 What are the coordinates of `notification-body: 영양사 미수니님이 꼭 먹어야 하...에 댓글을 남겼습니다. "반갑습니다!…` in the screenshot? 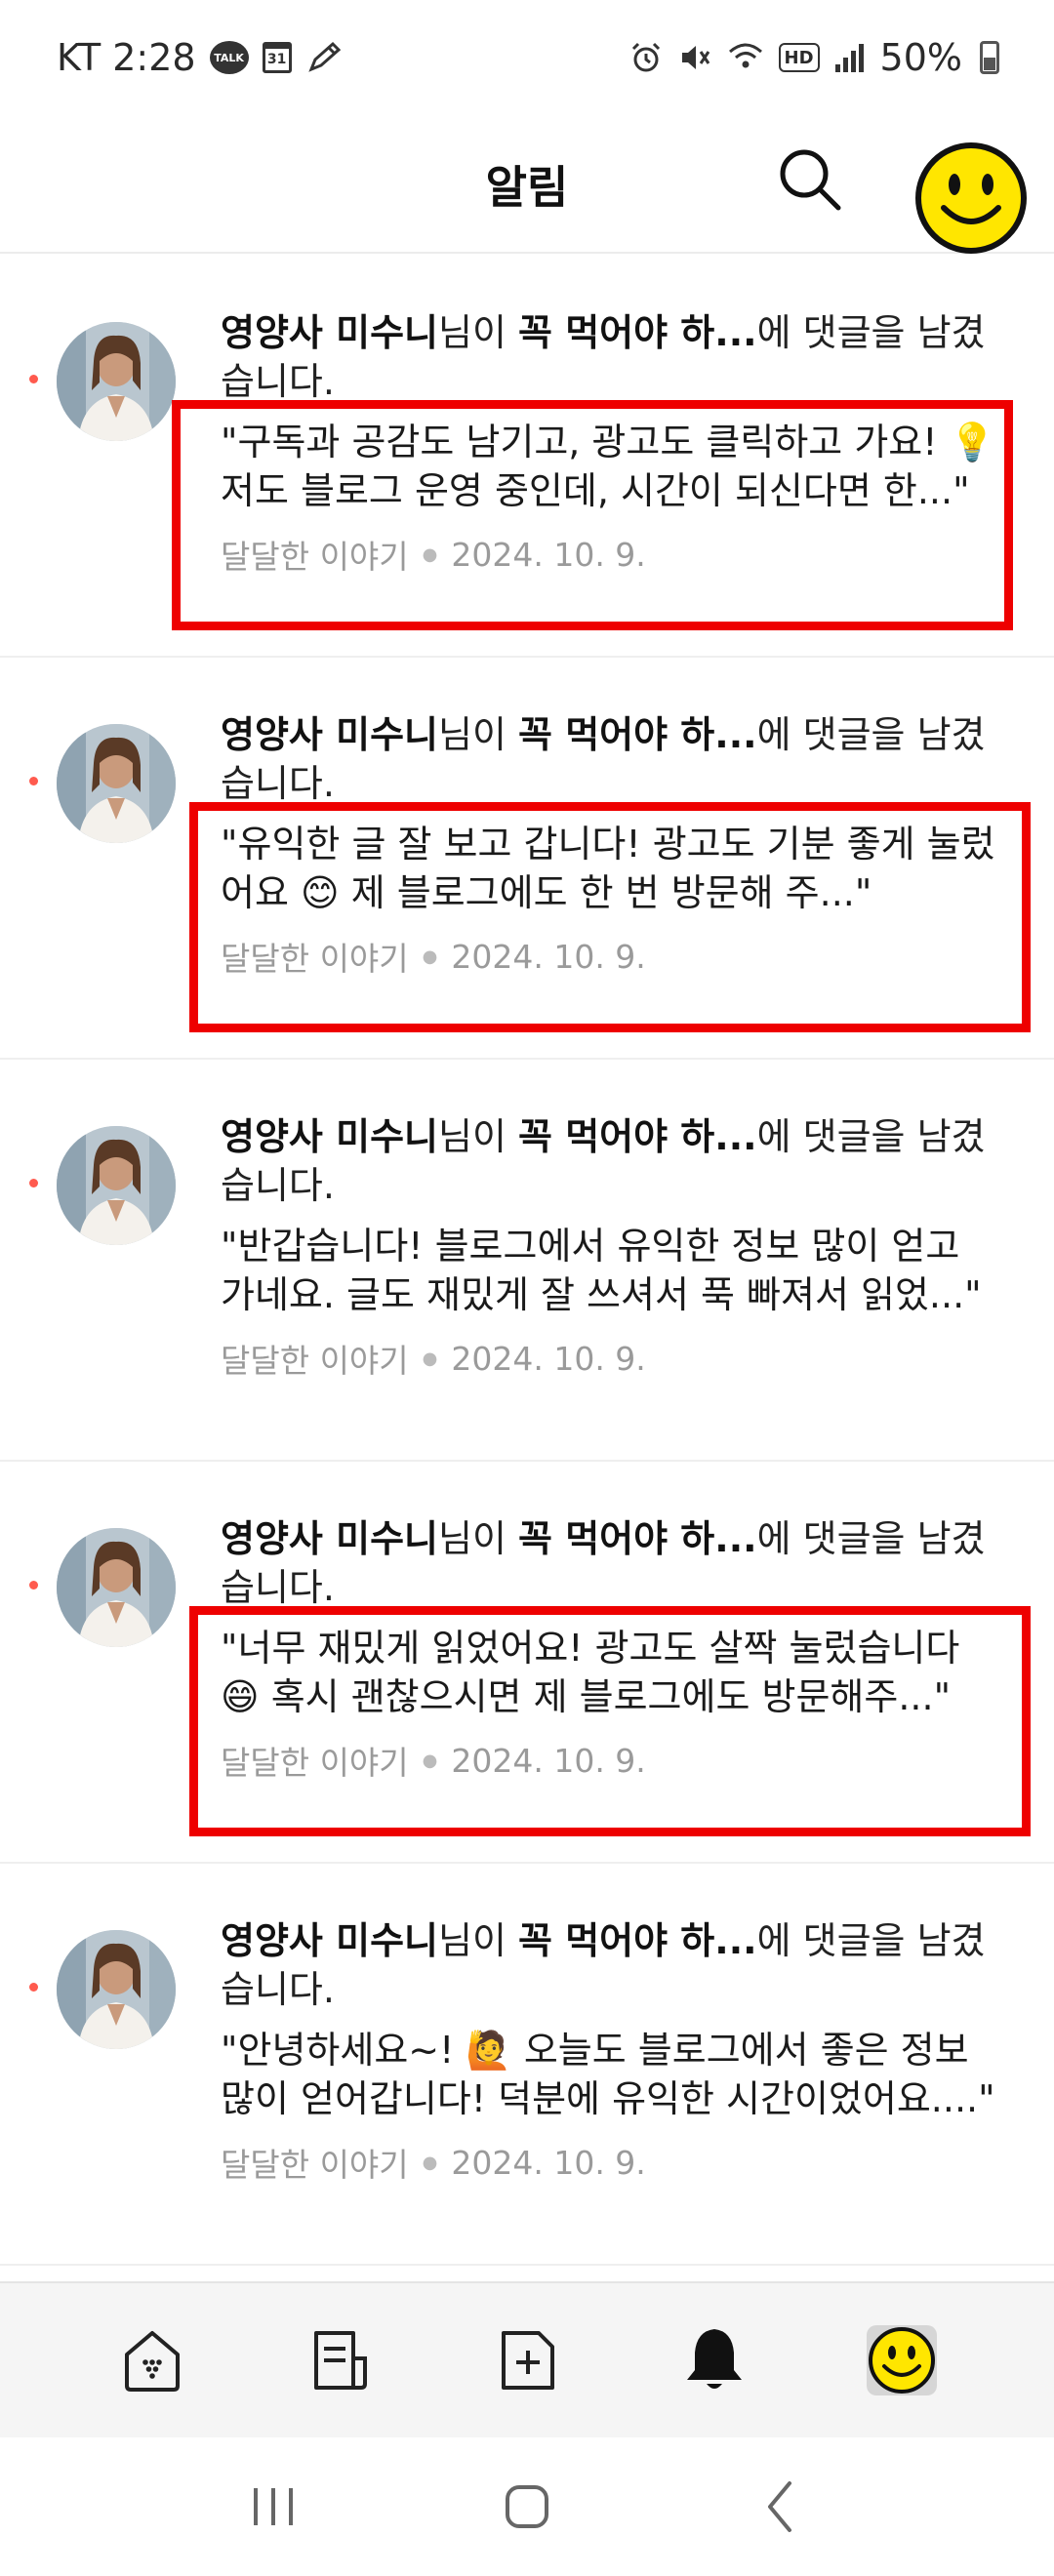 It's located at (613, 1247).